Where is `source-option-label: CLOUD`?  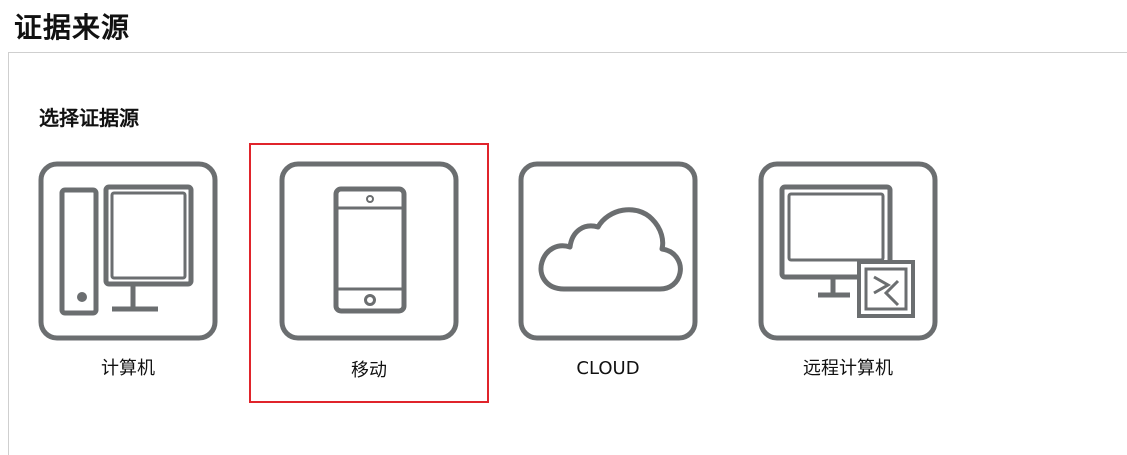
source-option-label: CLOUD is located at coordinates (608, 368).